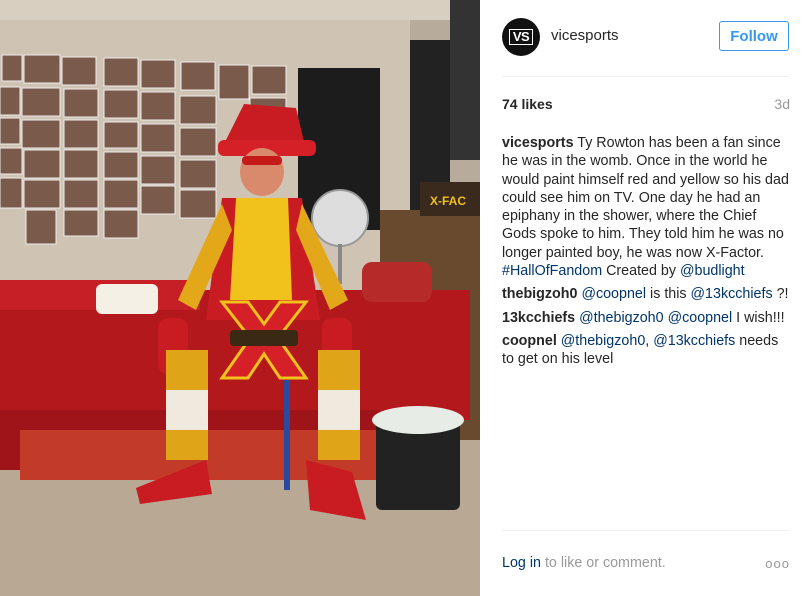 The width and height of the screenshot is (810, 596). What do you see at coordinates (539, 294) in the screenshot?
I see `comment-username: thebigzoh0` at bounding box center [539, 294].